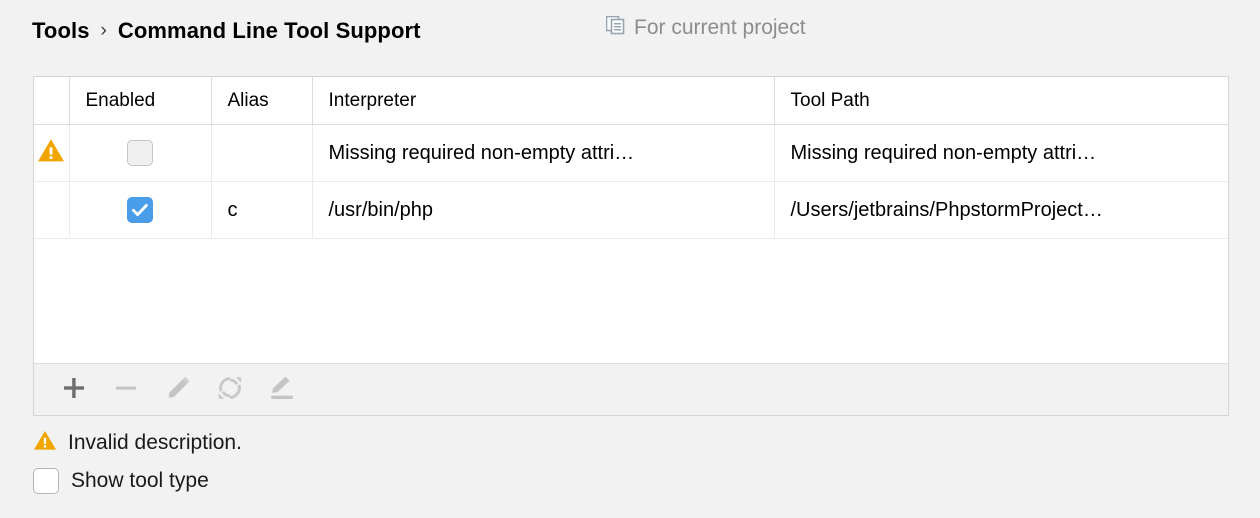 The width and height of the screenshot is (1260, 518). Describe the element at coordinates (483, 481) in the screenshot. I see `show-tool-type-row: Show tool type` at that location.